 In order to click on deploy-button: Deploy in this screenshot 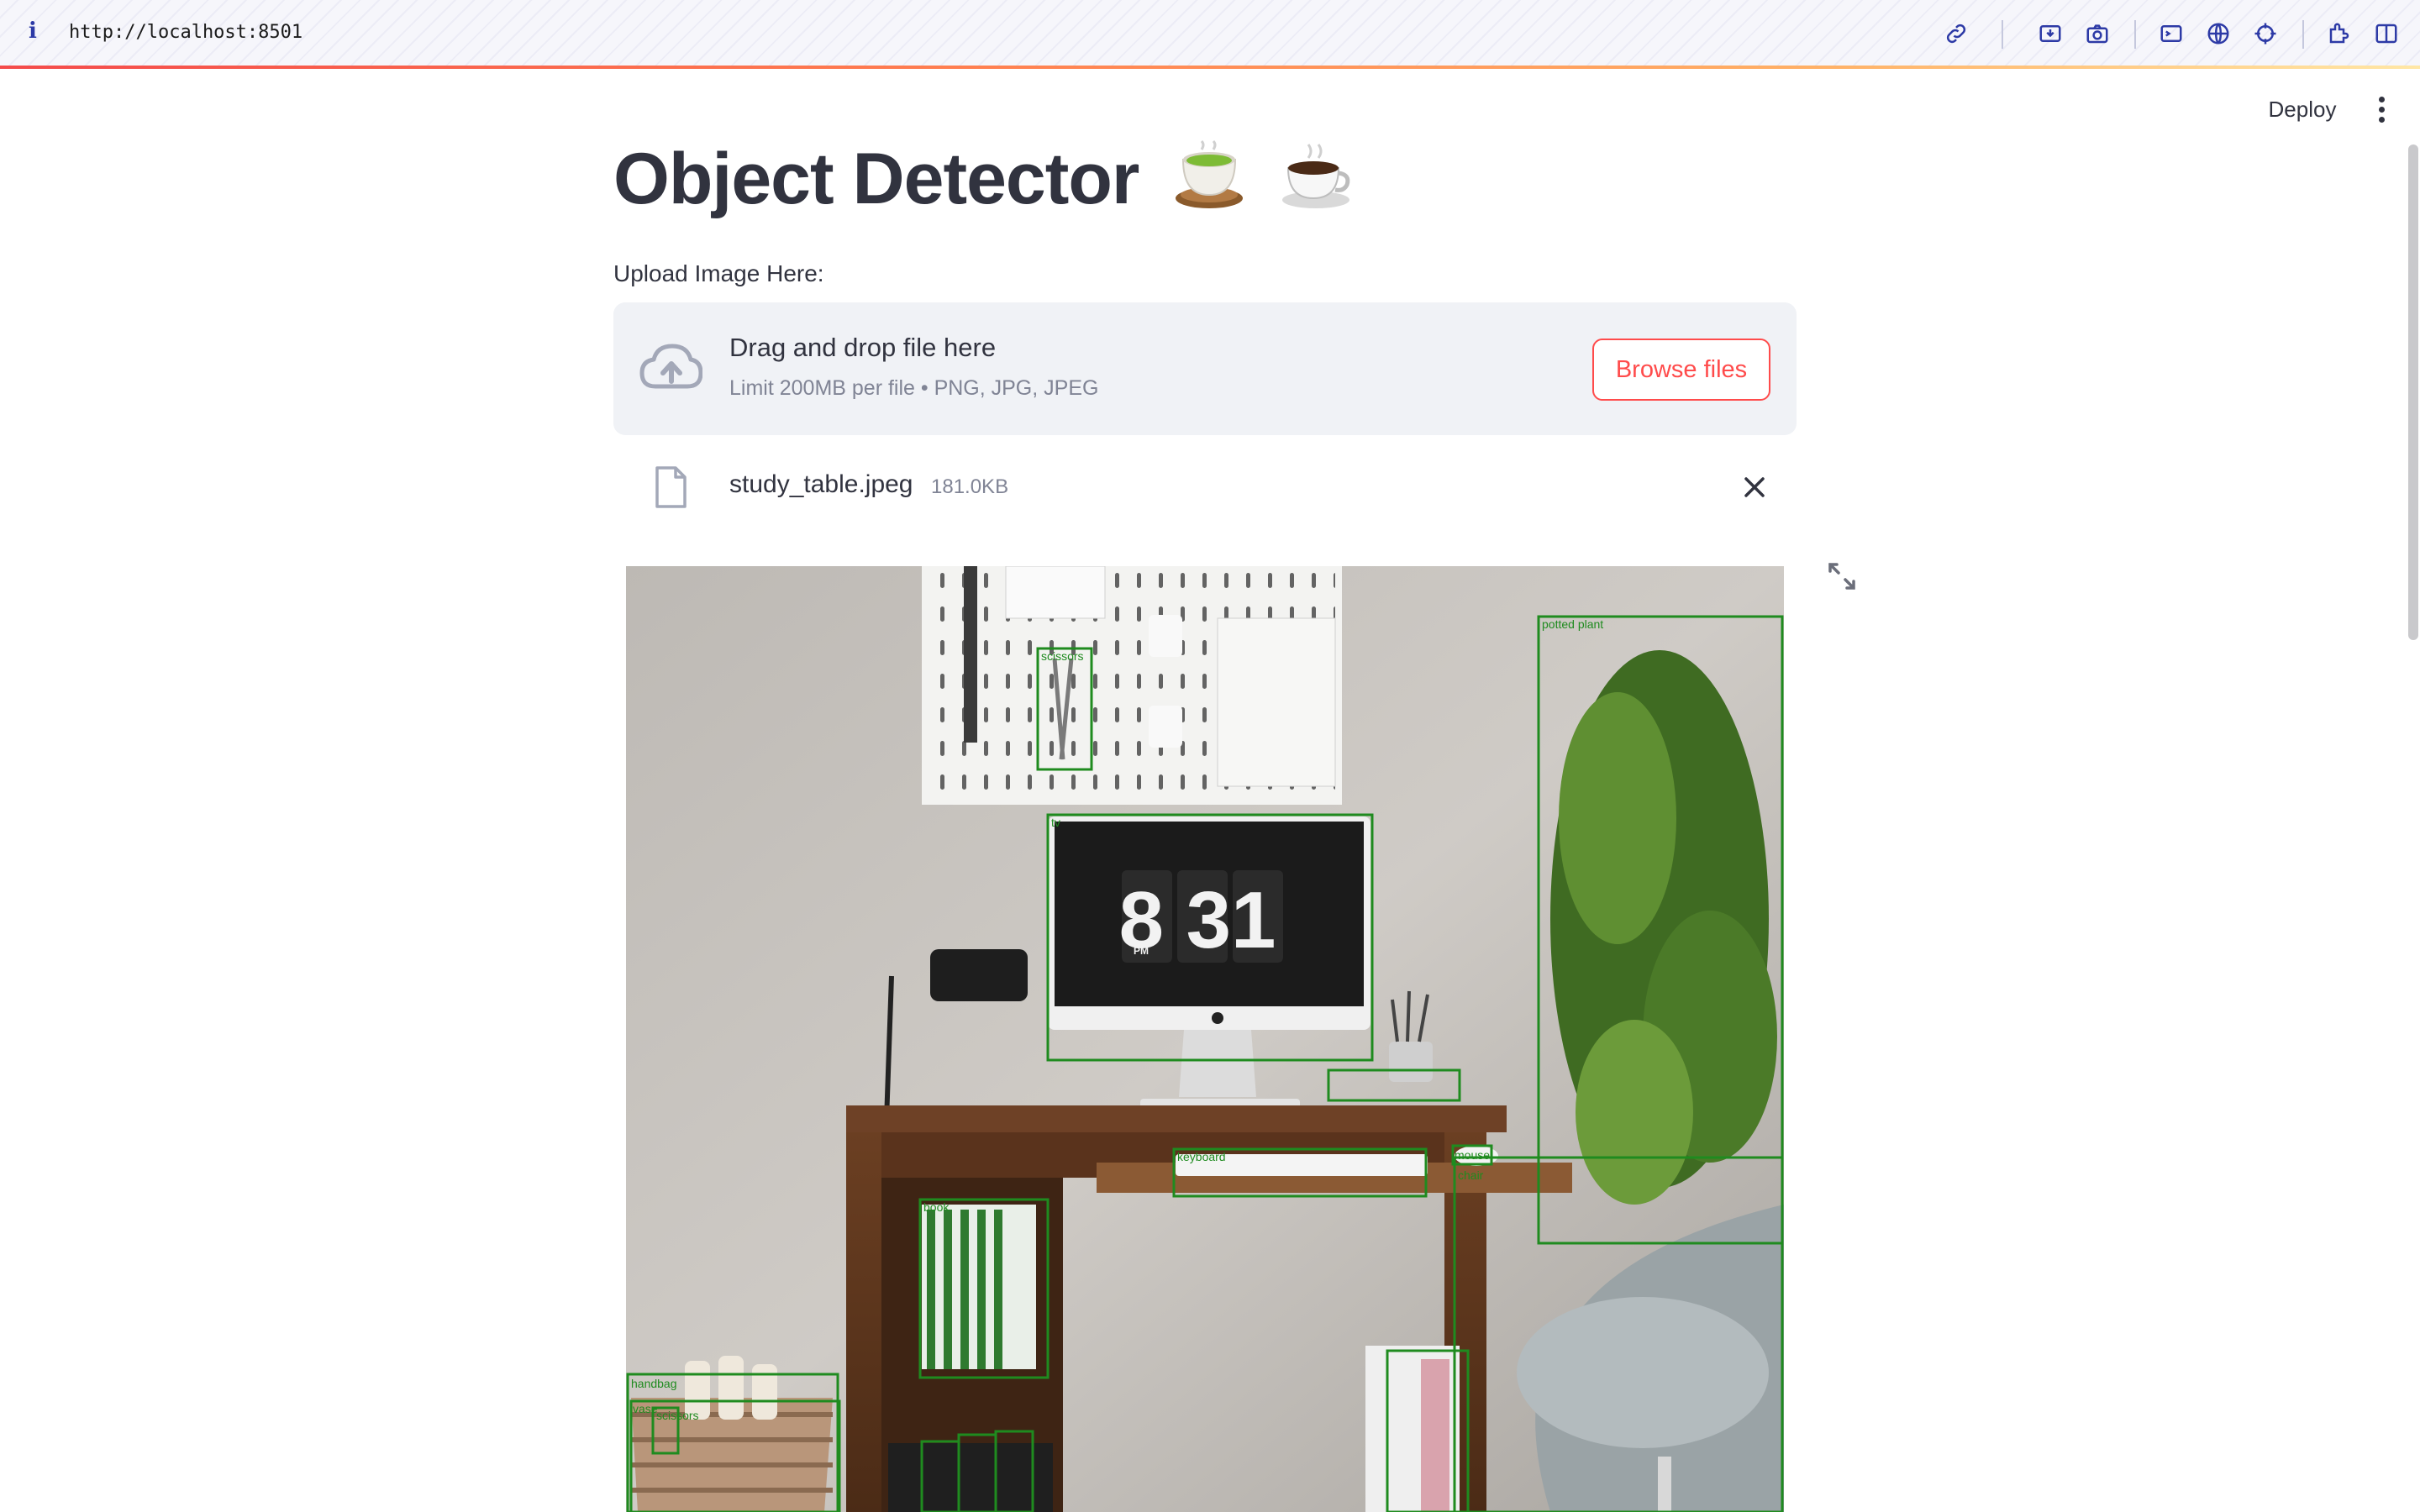, I will do `click(2302, 109)`.